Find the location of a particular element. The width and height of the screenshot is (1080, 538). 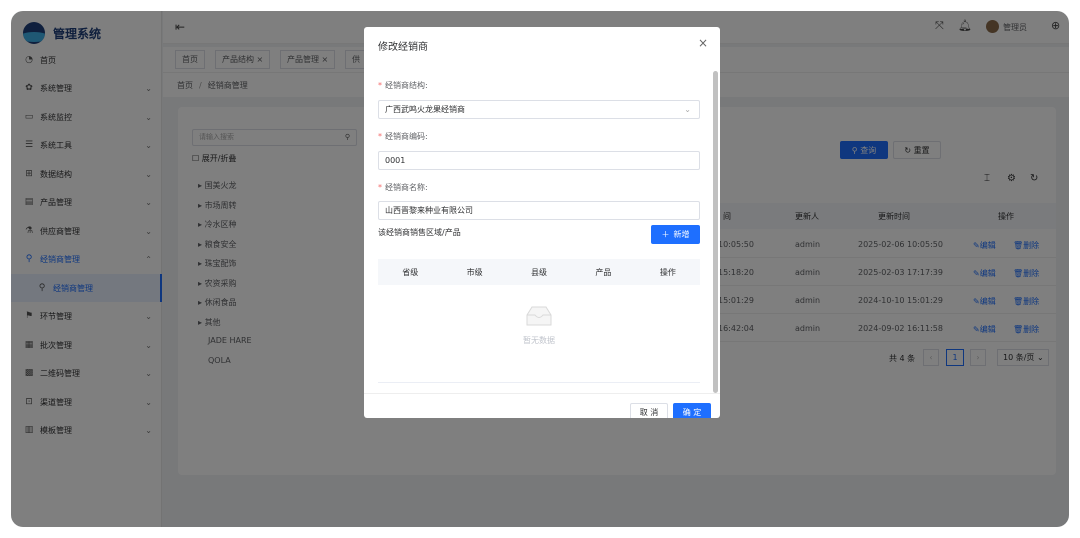

field-code-label: * 经销商编码: is located at coordinates (403, 136).